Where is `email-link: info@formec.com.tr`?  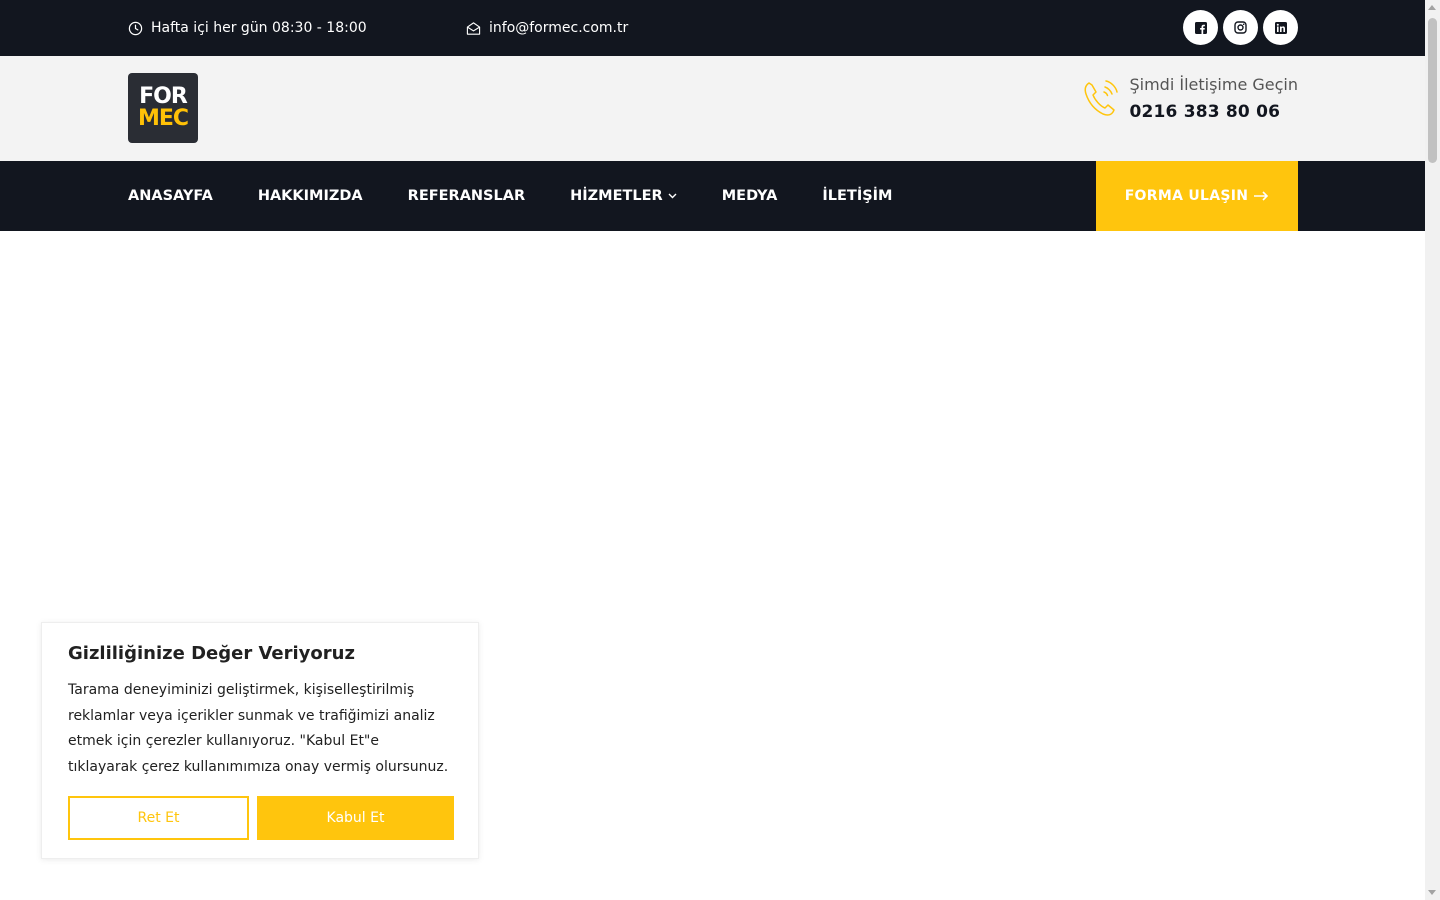 email-link: info@formec.com.tr is located at coordinates (558, 28).